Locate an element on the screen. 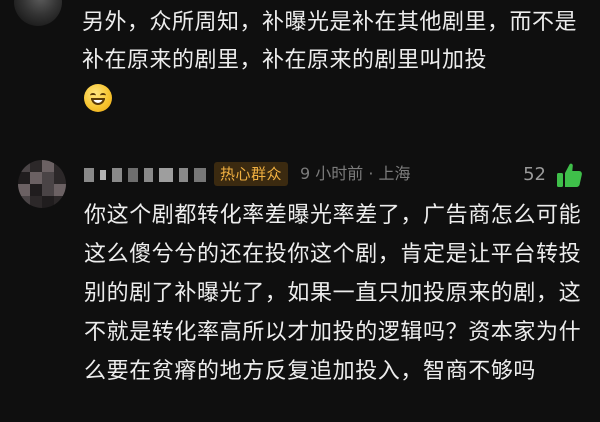  commenter-avatar is located at coordinates (42, 184).